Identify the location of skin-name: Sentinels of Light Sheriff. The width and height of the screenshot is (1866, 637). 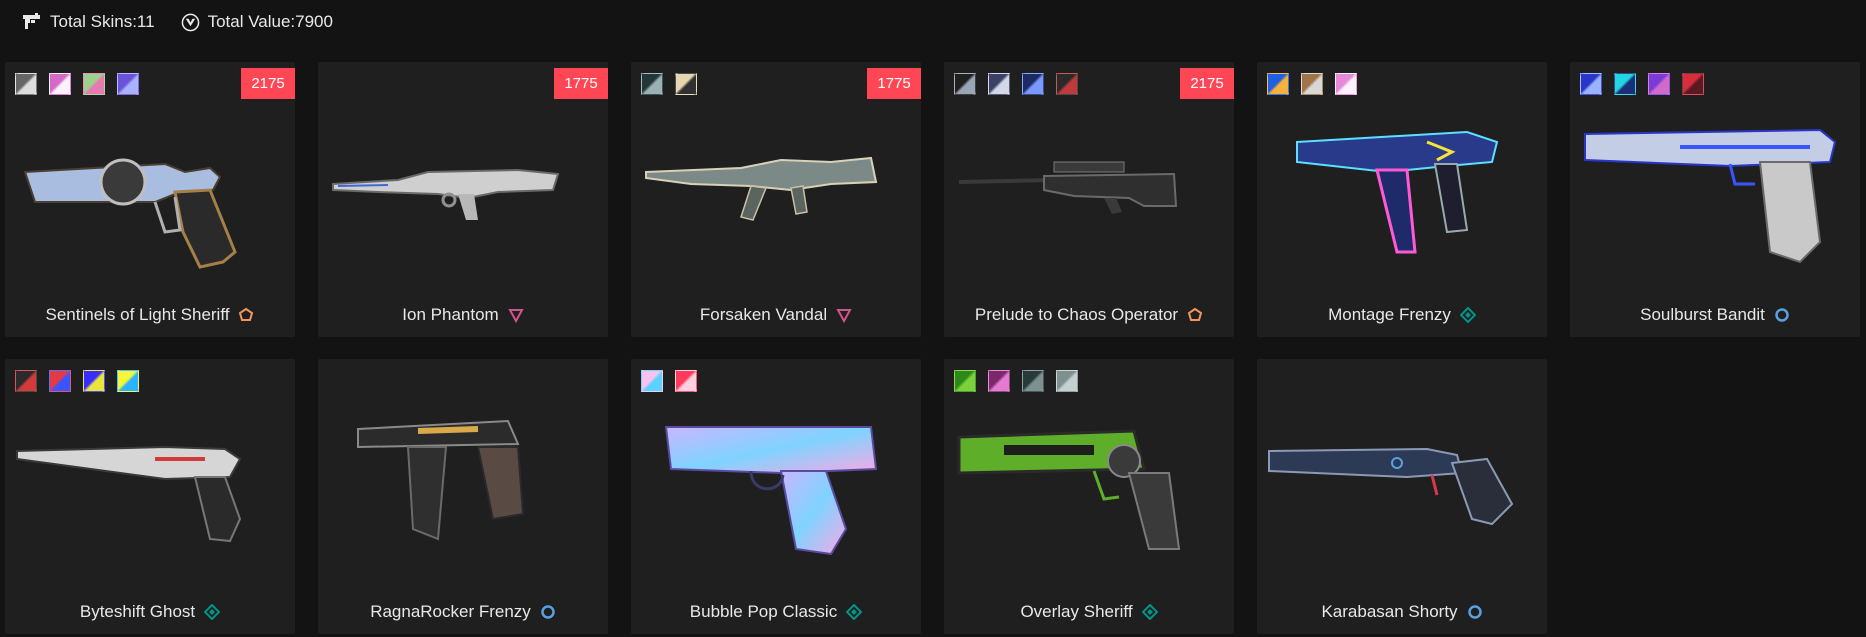
(137, 314).